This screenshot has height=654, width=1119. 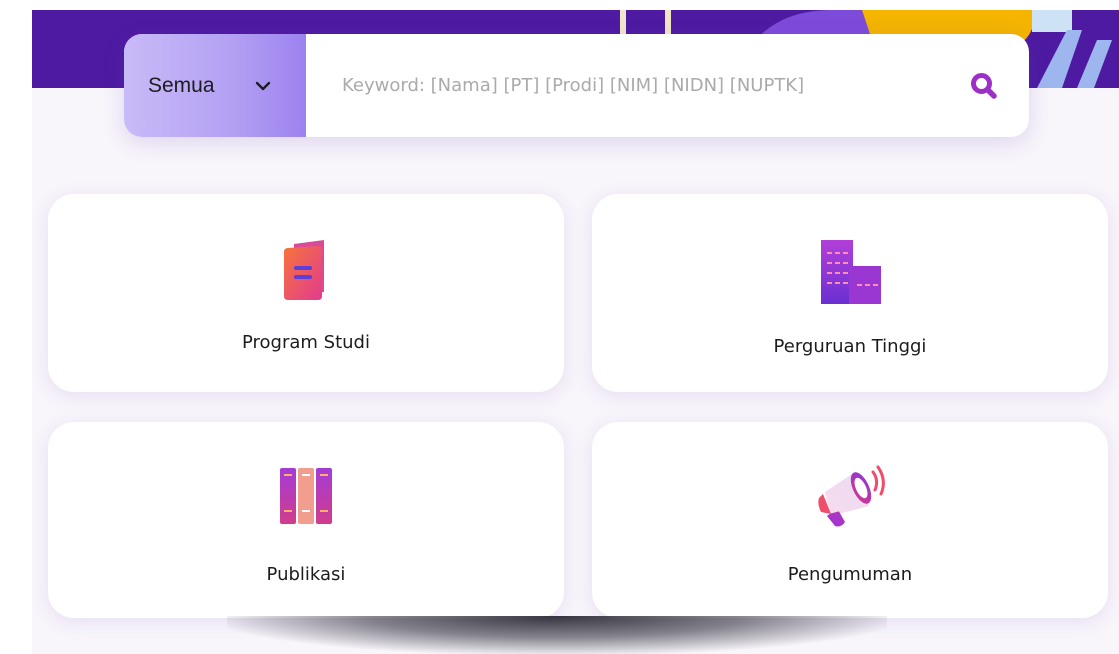 I want to click on book-icon, so click(x=306, y=273).